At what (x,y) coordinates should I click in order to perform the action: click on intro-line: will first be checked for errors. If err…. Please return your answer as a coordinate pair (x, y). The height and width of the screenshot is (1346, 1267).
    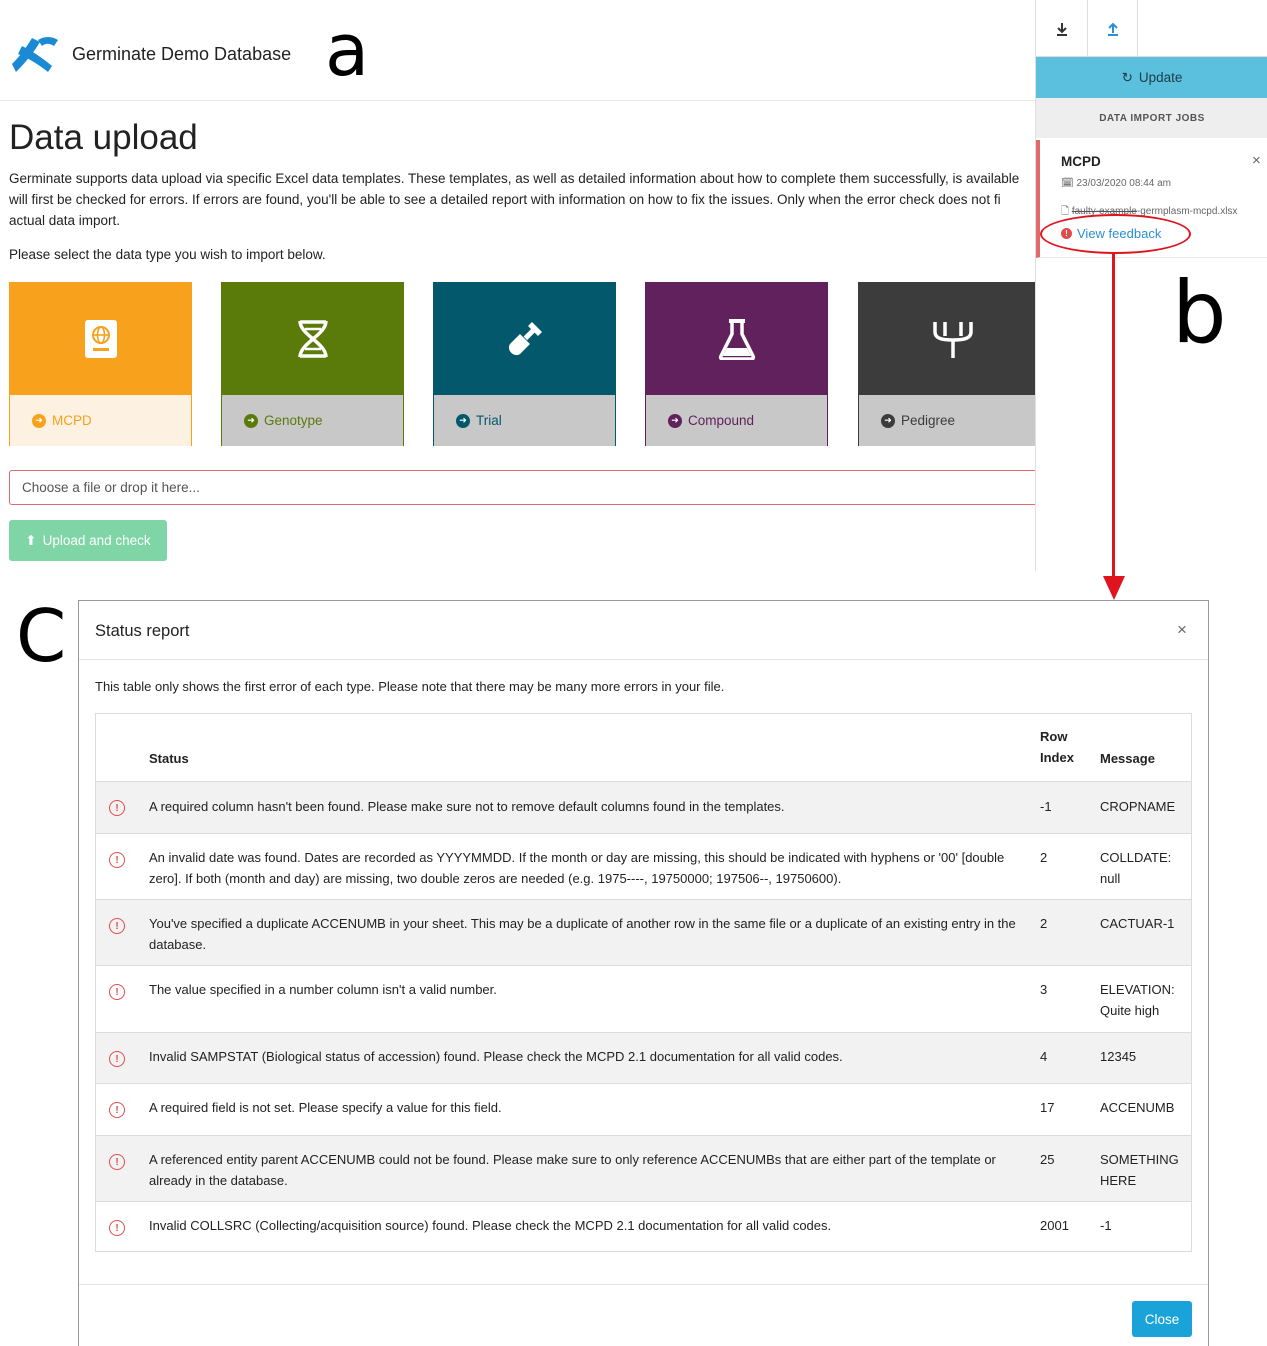
    Looking at the image, I should click on (505, 199).